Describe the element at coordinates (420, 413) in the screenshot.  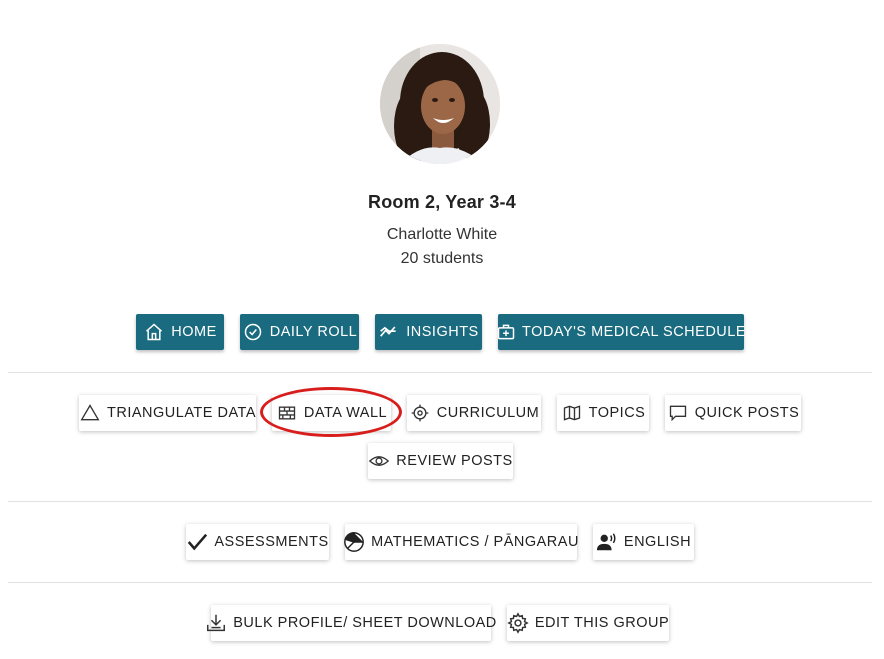
I see `target-icon` at that location.